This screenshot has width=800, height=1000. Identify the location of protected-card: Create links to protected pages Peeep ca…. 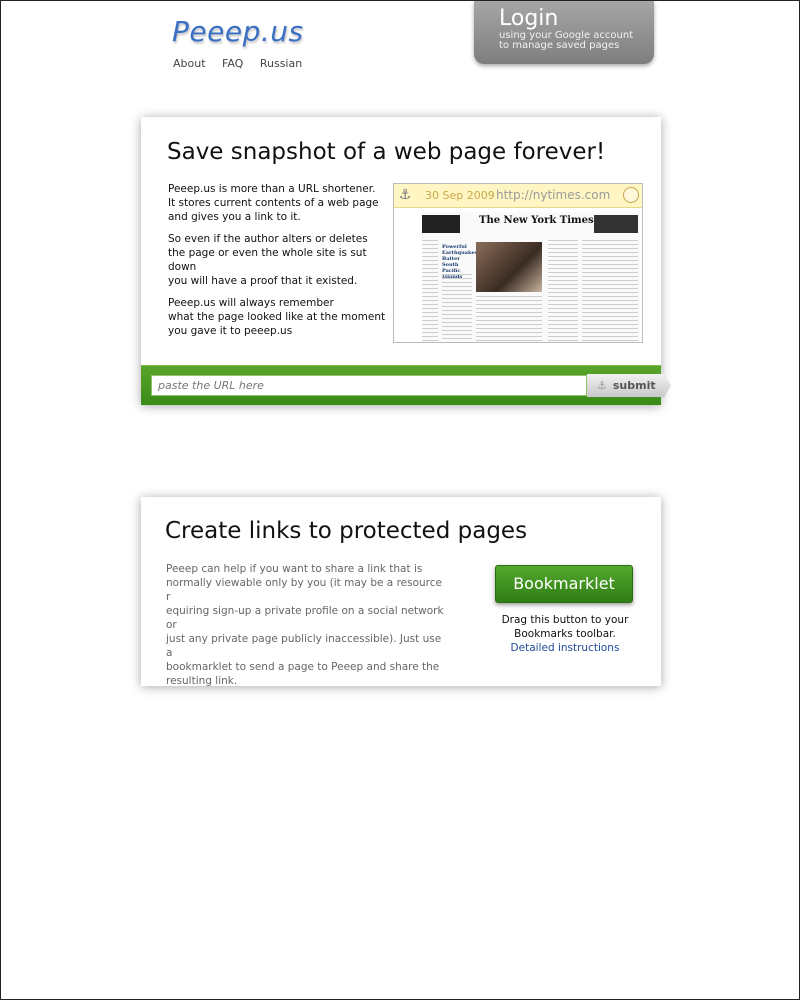
(401, 592).